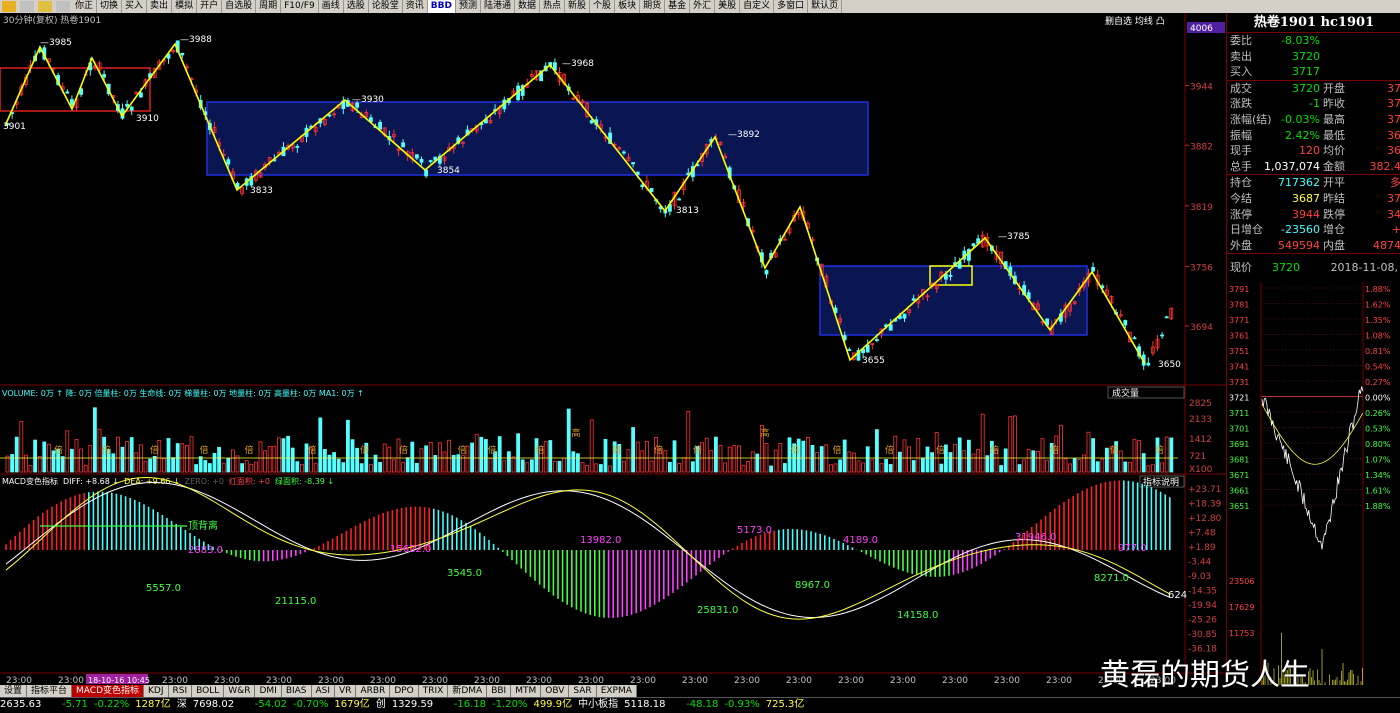 Image resolution: width=1400 pixels, height=713 pixels. What do you see at coordinates (498, 6) in the screenshot?
I see `toolbar-item-19: 陆港通` at bounding box center [498, 6].